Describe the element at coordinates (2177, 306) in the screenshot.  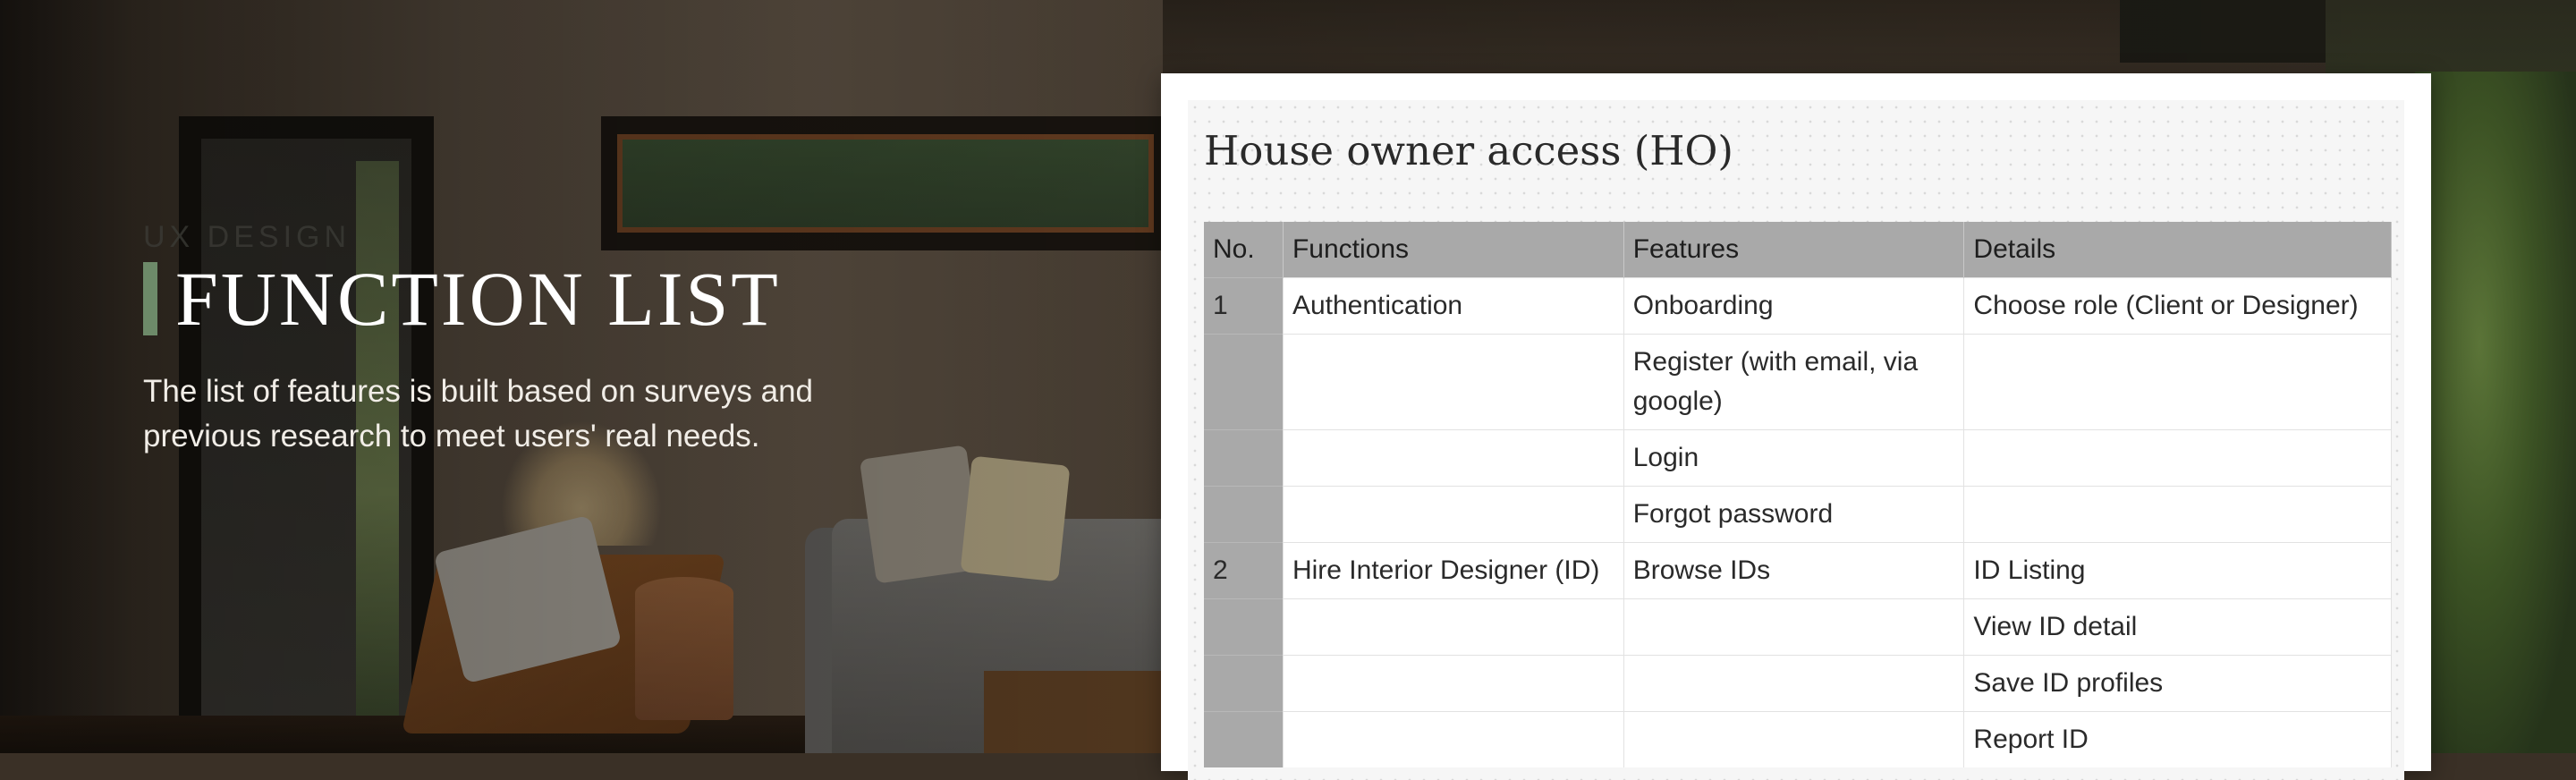
I see `cell-detail: Choose role (Client or Designer)` at that location.